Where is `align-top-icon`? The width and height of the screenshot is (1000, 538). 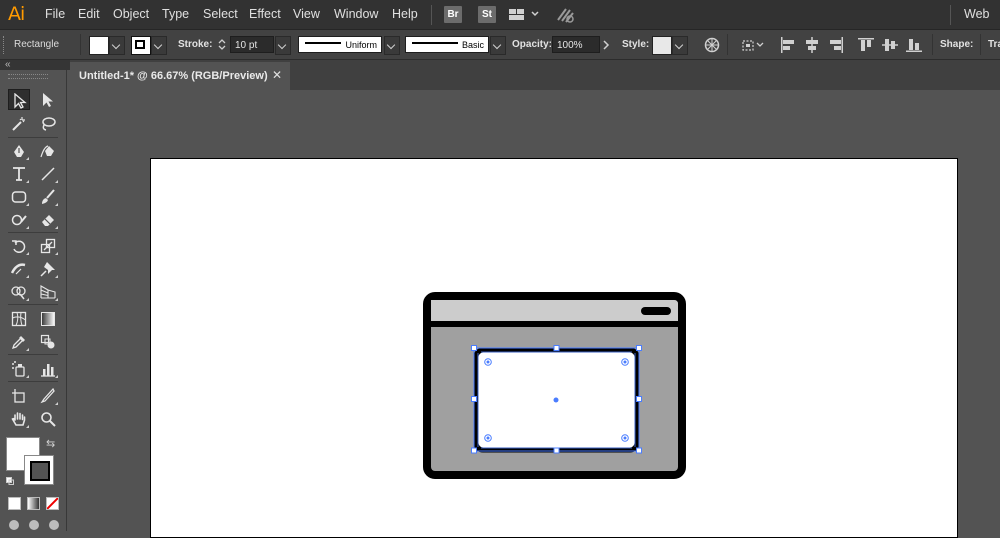
align-top-icon is located at coordinates (866, 45).